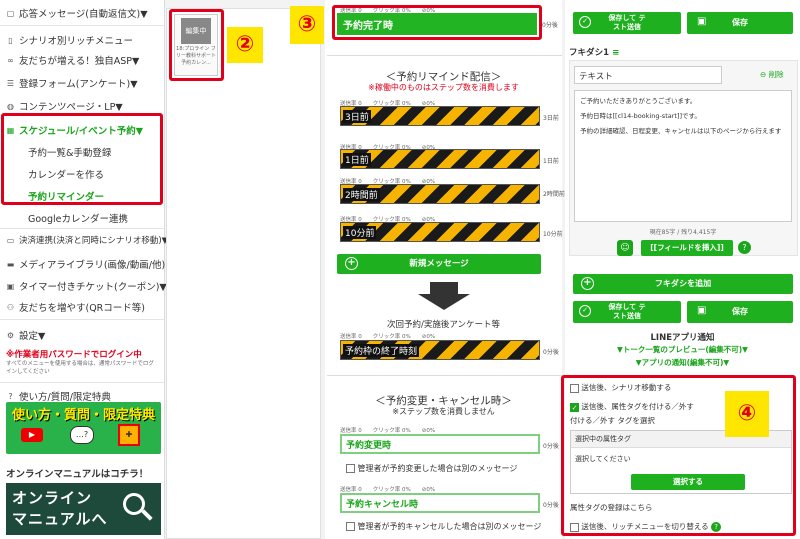  What do you see at coordinates (440, 116) in the screenshot?
I see `reminder-card-3days: 3日前` at bounding box center [440, 116].